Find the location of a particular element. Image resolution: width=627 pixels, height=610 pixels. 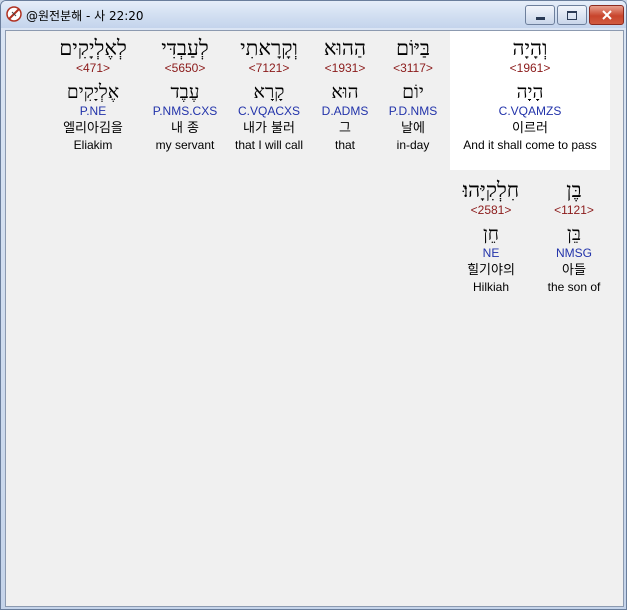

maximize-icon is located at coordinates (572, 15).